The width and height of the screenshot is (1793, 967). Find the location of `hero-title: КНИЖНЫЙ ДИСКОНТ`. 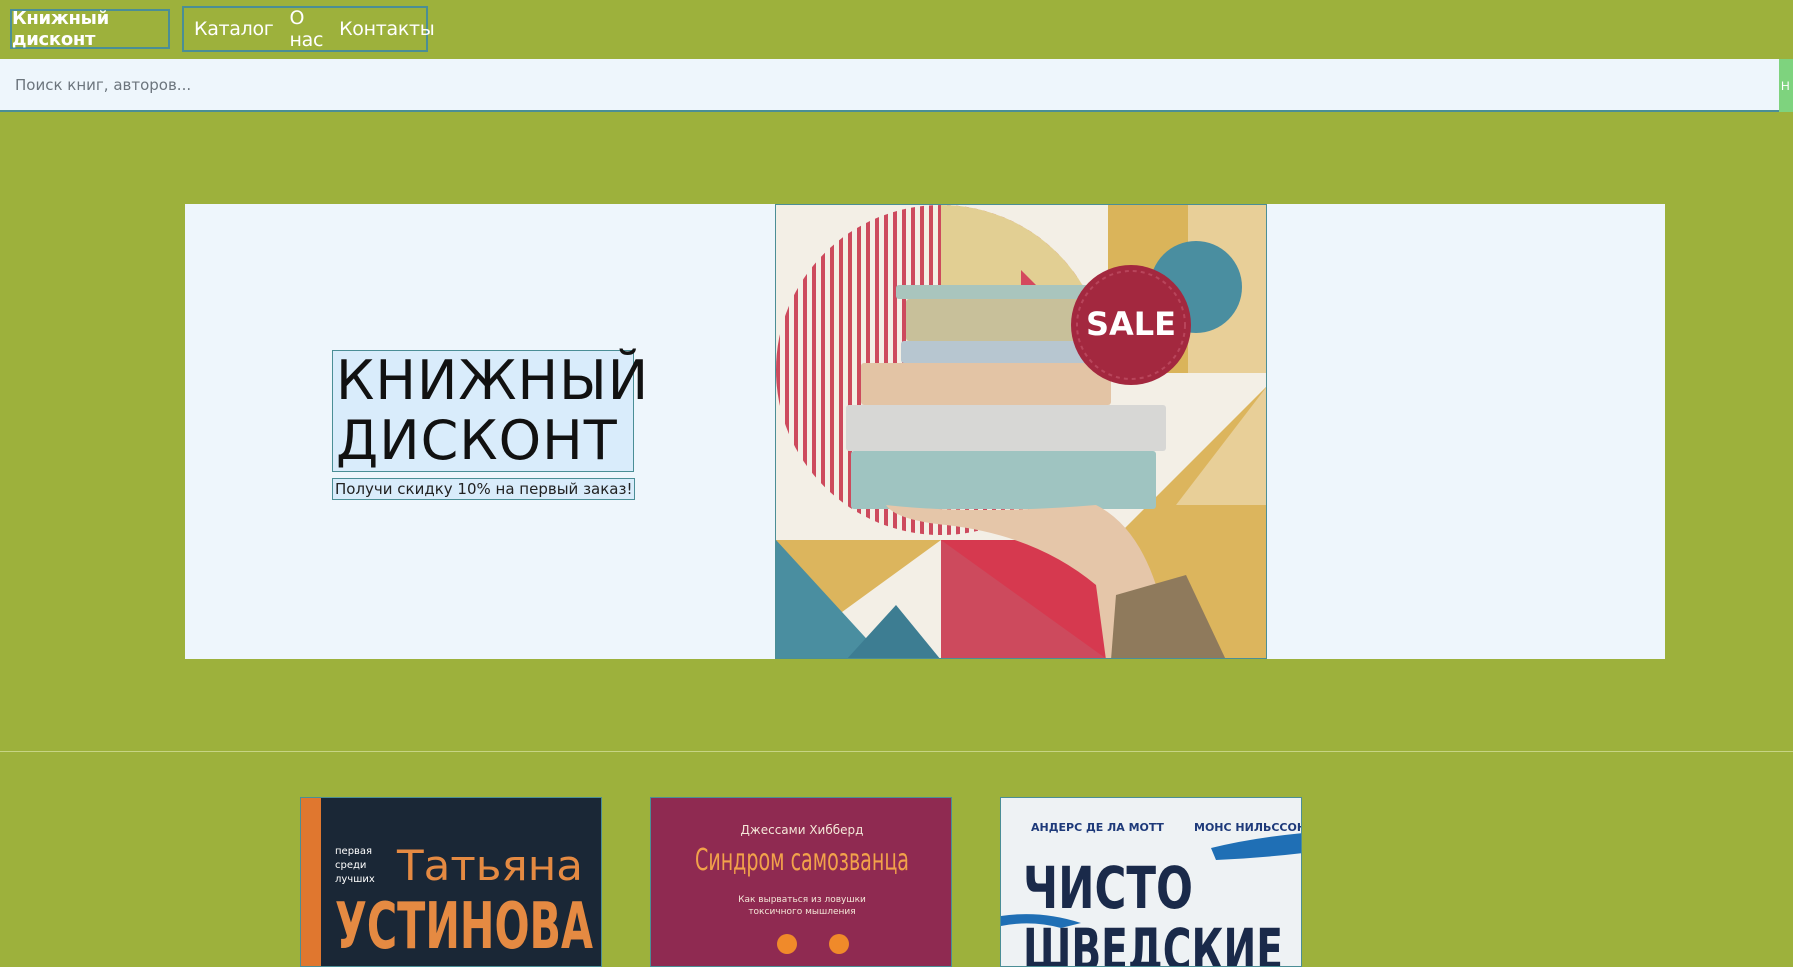

hero-title: КНИЖНЫЙ ДИСКОНТ is located at coordinates (491, 410).